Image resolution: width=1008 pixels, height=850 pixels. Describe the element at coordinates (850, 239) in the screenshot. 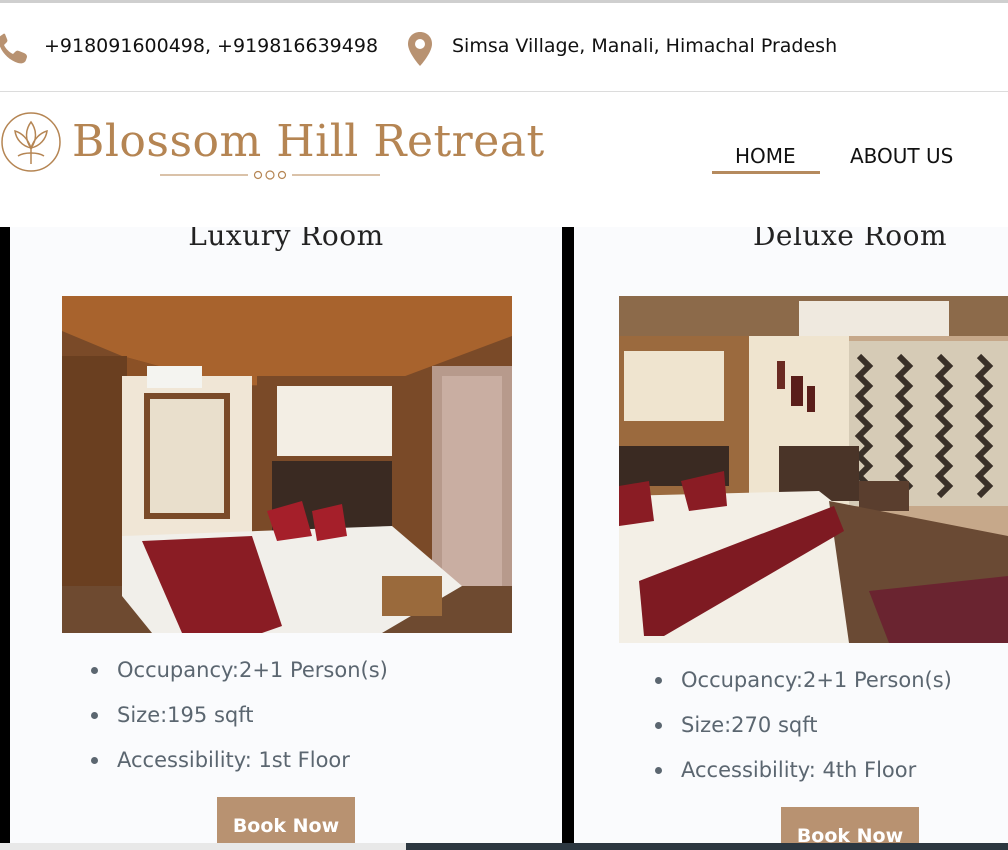

I see `room-title: Deluxe Room` at that location.